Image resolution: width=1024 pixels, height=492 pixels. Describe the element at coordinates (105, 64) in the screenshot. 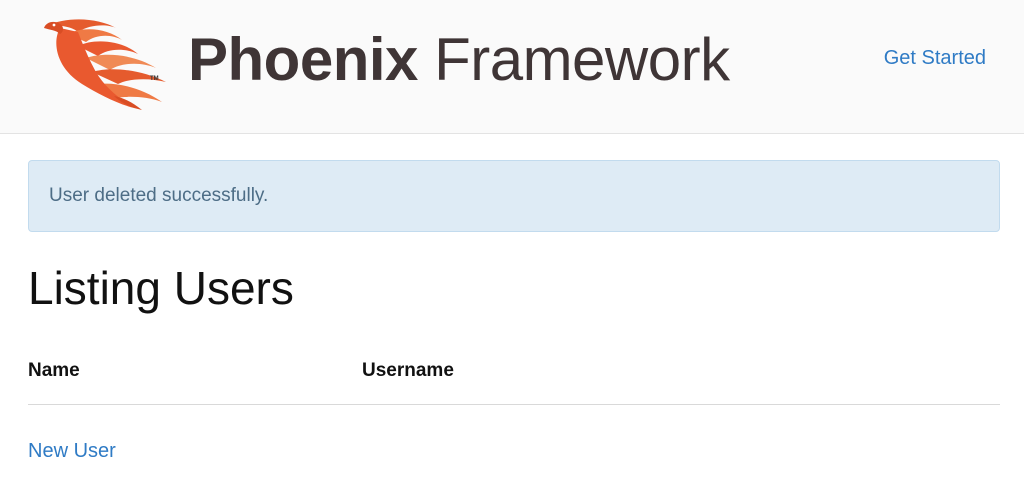

I see `phoenix-bird-icon` at that location.